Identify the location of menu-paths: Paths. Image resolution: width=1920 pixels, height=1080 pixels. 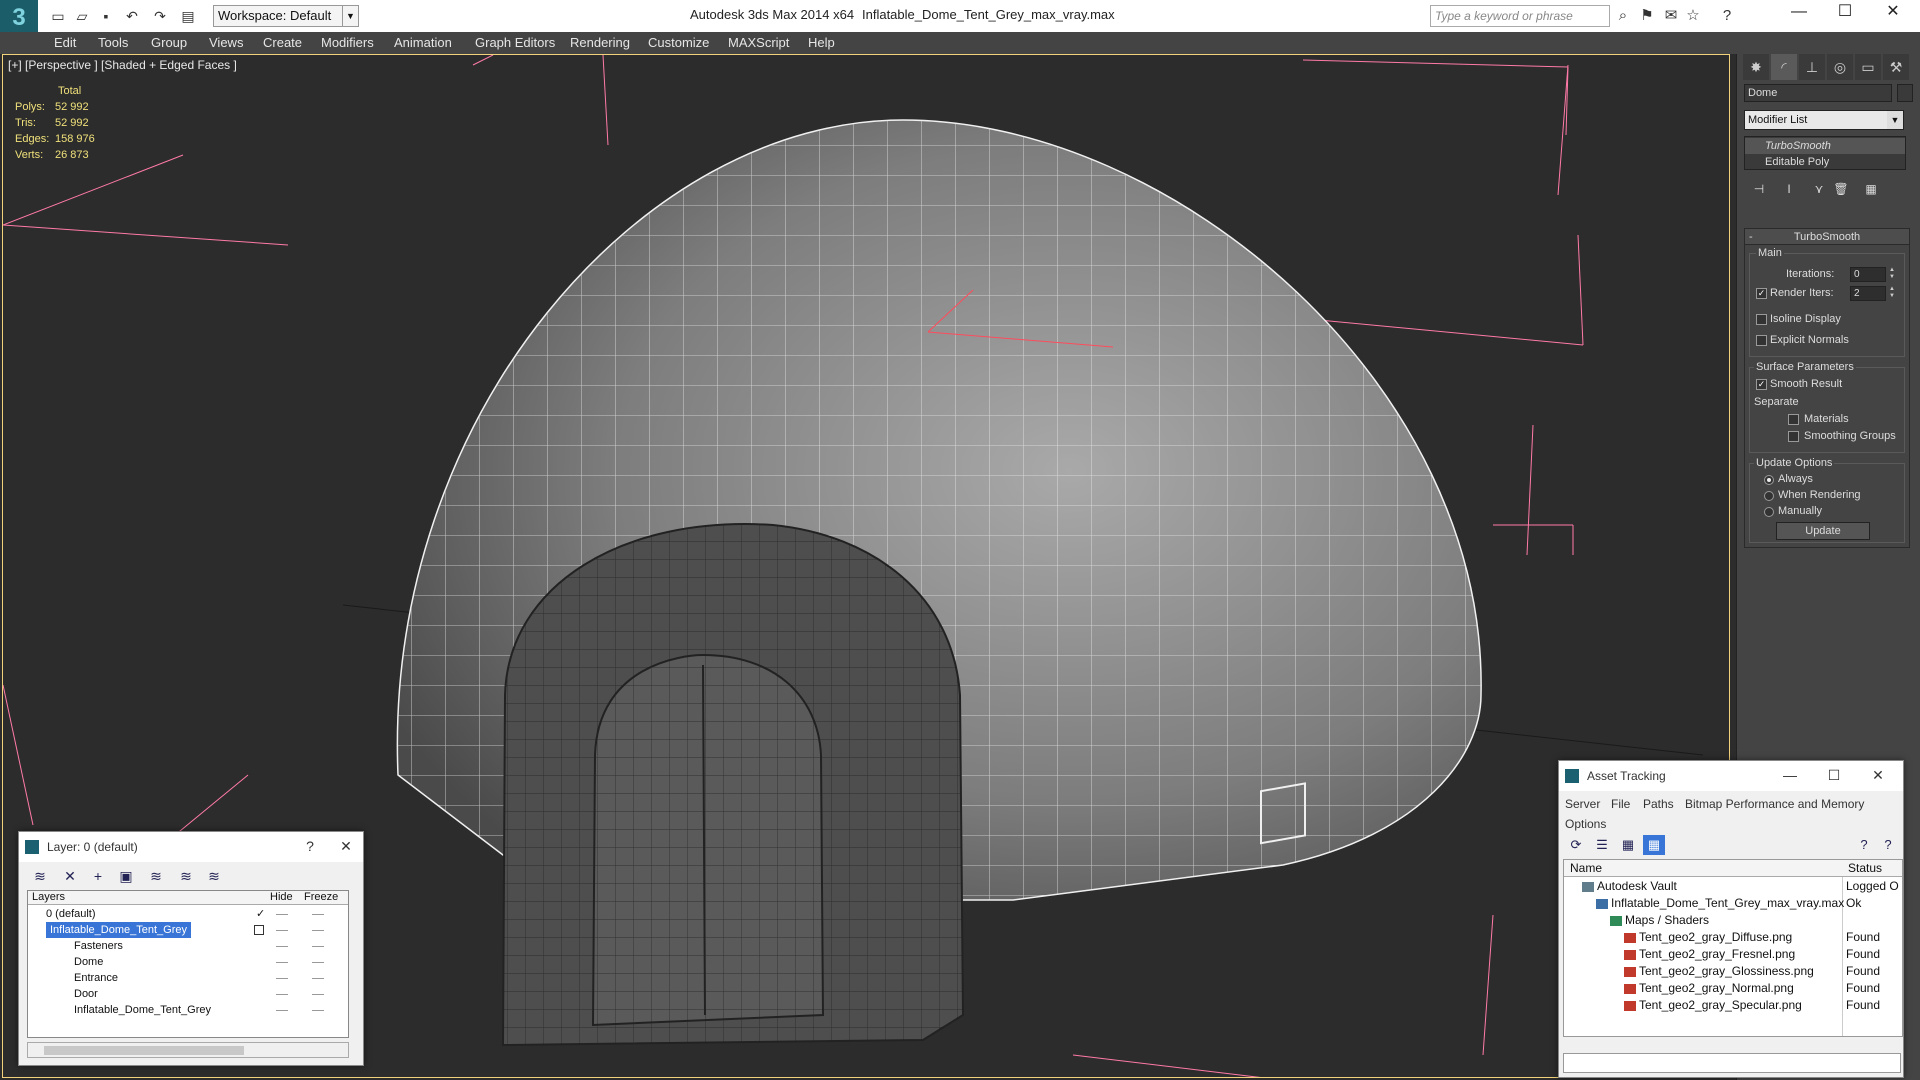
(1658, 804).